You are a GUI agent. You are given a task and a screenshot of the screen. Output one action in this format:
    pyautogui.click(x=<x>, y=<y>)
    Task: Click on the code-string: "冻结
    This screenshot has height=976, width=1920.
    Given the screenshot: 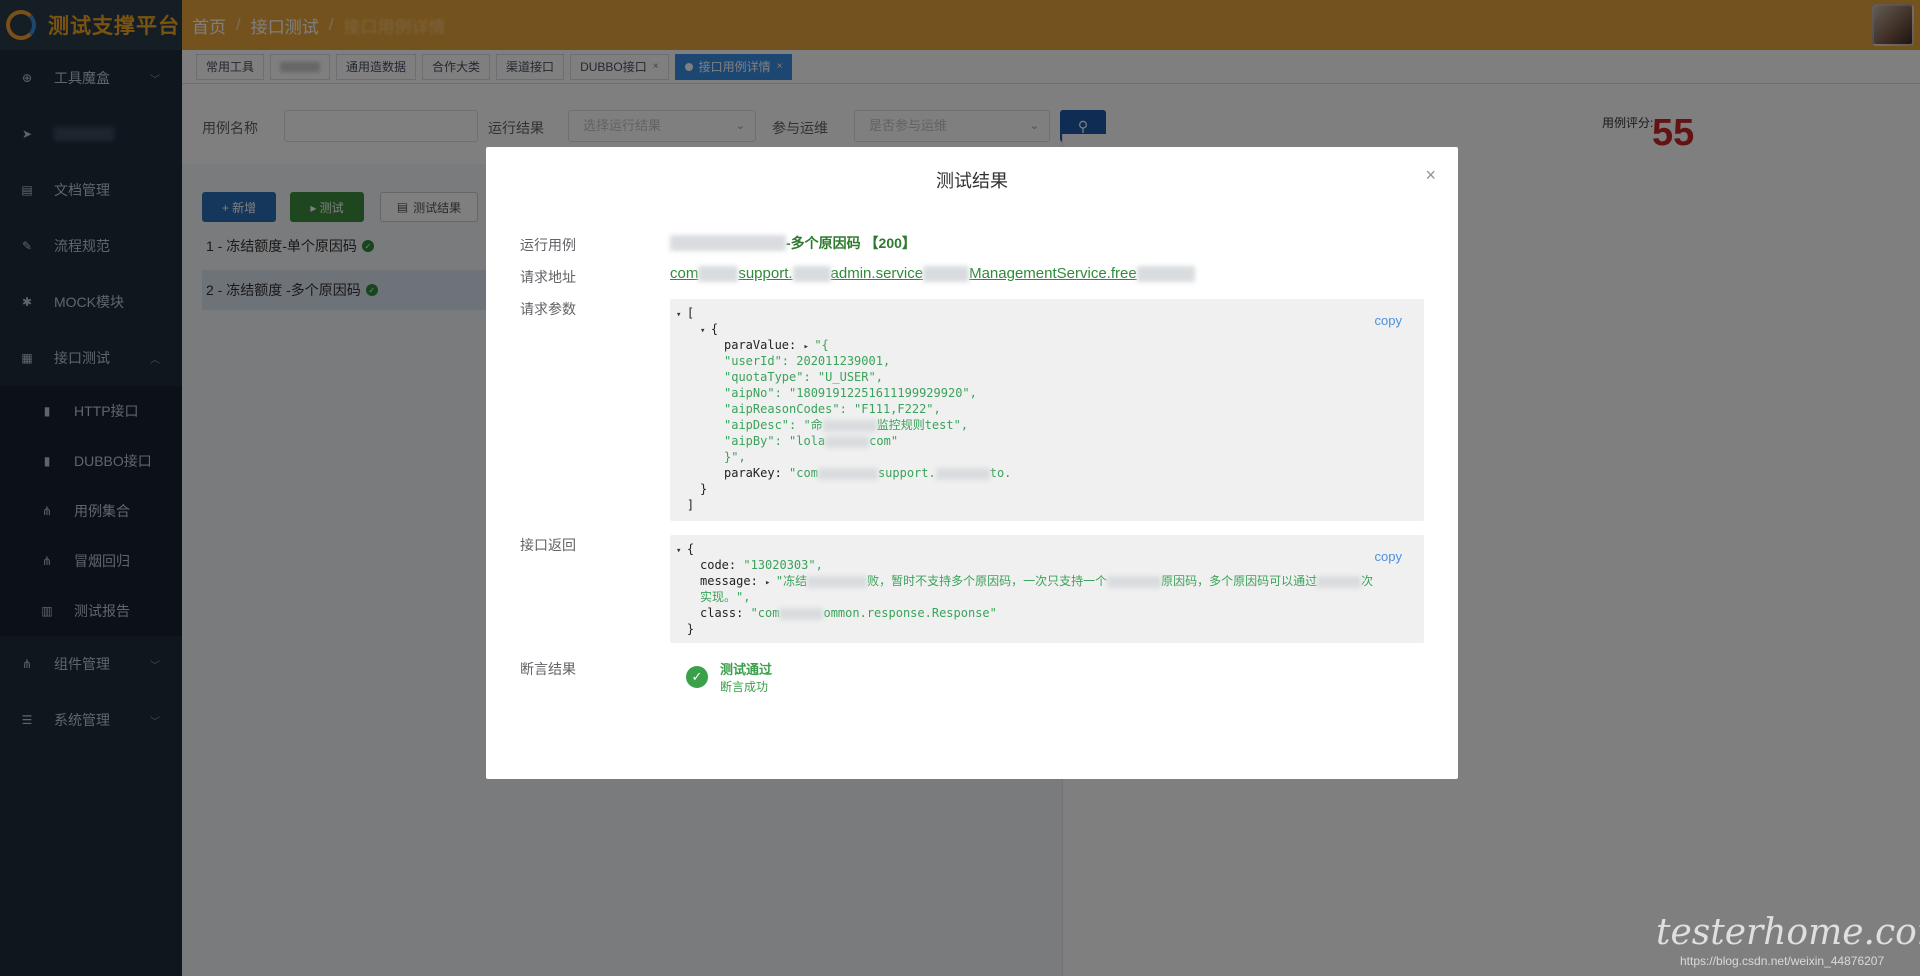 What is the action you would take?
    pyautogui.click(x=791, y=581)
    